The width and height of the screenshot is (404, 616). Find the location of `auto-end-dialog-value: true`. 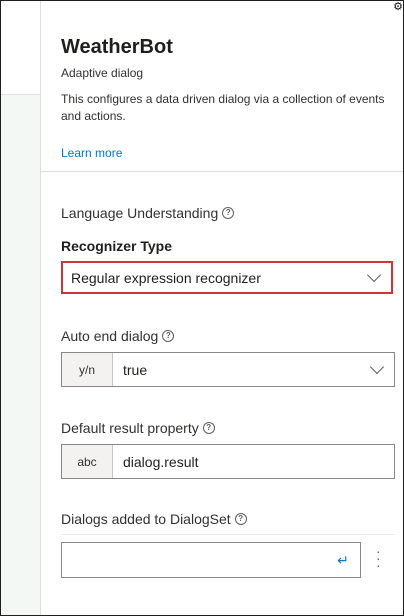

auto-end-dialog-value: true is located at coordinates (135, 369).